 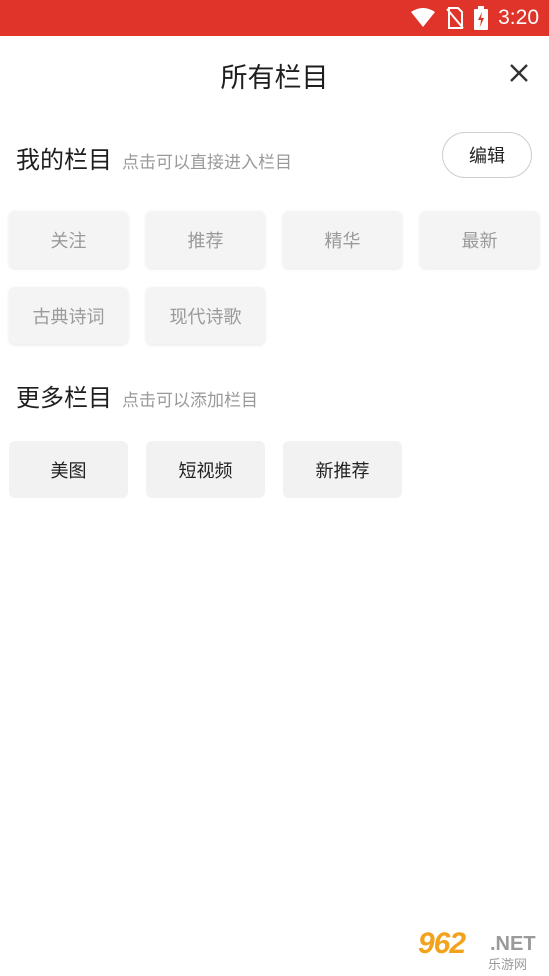 I want to click on watermark-sub: 乐游网, so click(x=508, y=965).